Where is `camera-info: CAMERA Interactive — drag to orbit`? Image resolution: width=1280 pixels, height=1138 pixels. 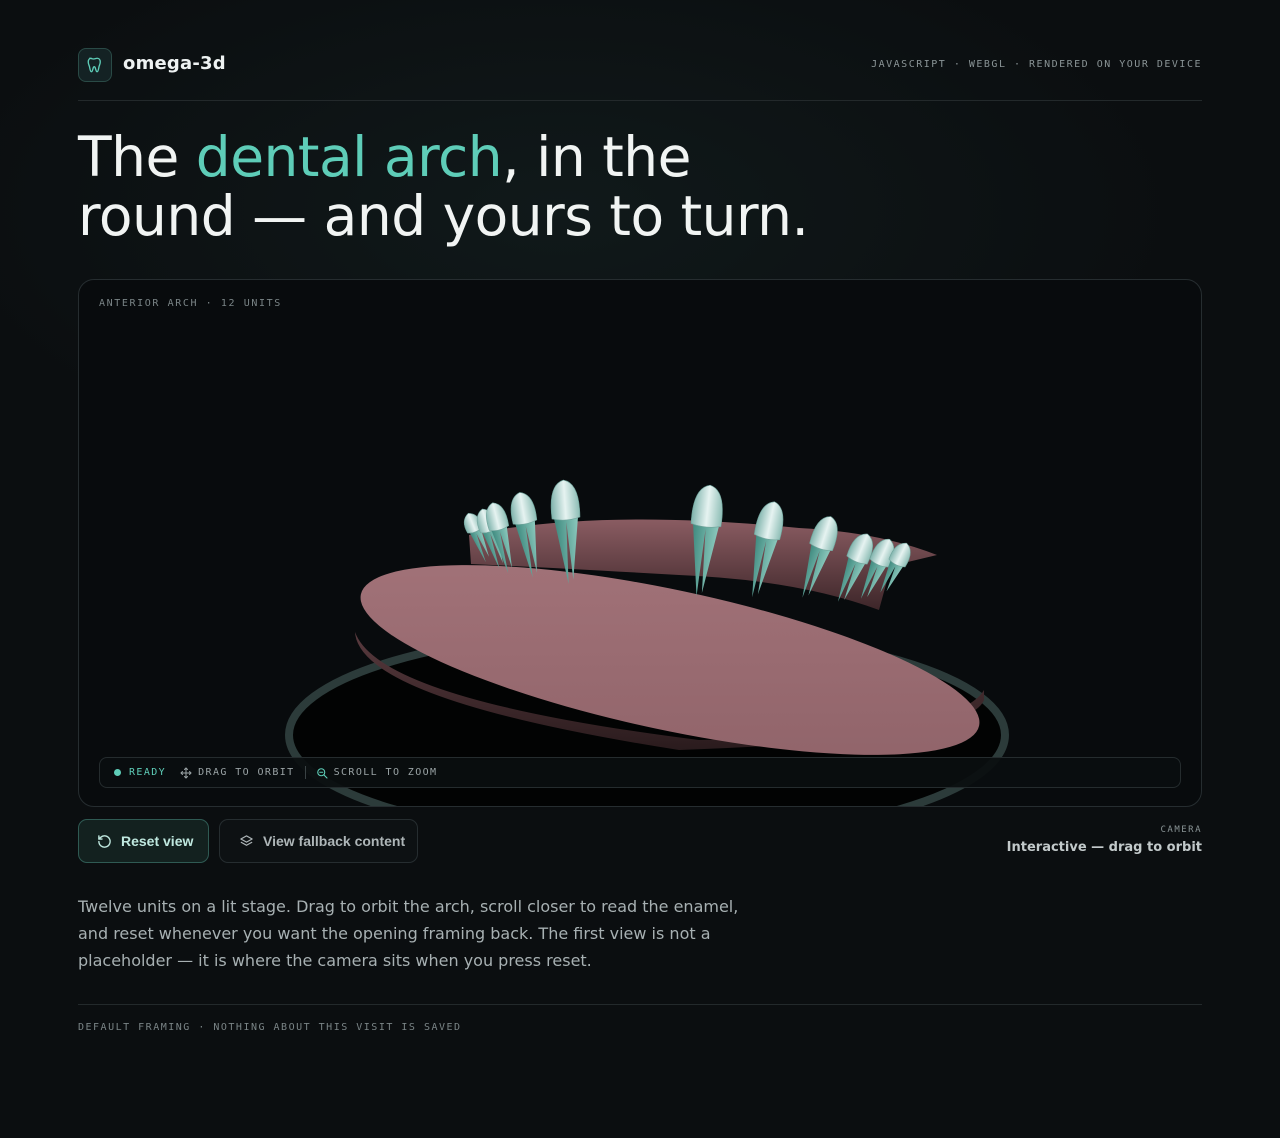
camera-info: CAMERA Interactive — drag to orbit is located at coordinates (1104, 840).